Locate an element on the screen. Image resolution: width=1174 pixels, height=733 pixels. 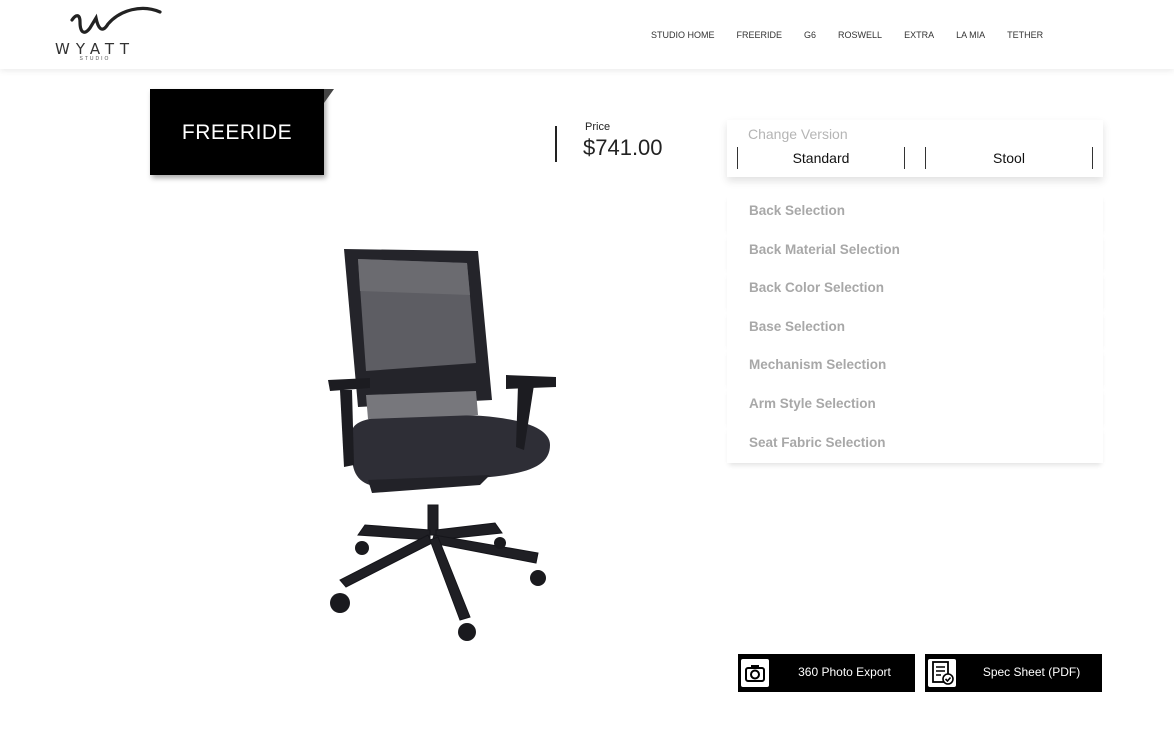
product-title-tag: FREERIDE is located at coordinates (242, 132).